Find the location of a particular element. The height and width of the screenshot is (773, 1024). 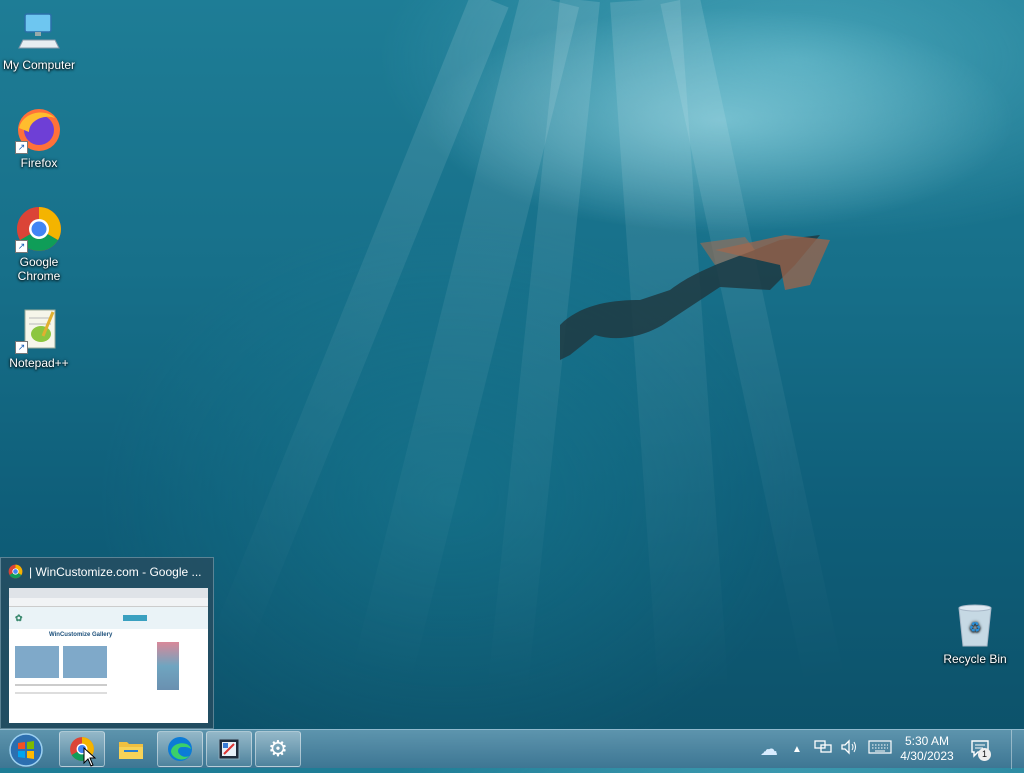

gear-icon: ⚙ is located at coordinates (278, 749).